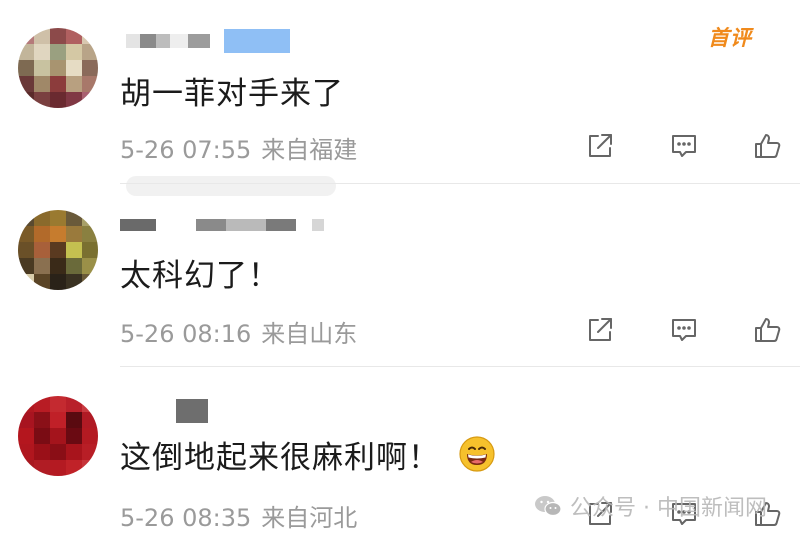 The image size is (800, 538). What do you see at coordinates (668, 508) in the screenshot?
I see `watermark-text: 公众号 · 中国新闻网` at bounding box center [668, 508].